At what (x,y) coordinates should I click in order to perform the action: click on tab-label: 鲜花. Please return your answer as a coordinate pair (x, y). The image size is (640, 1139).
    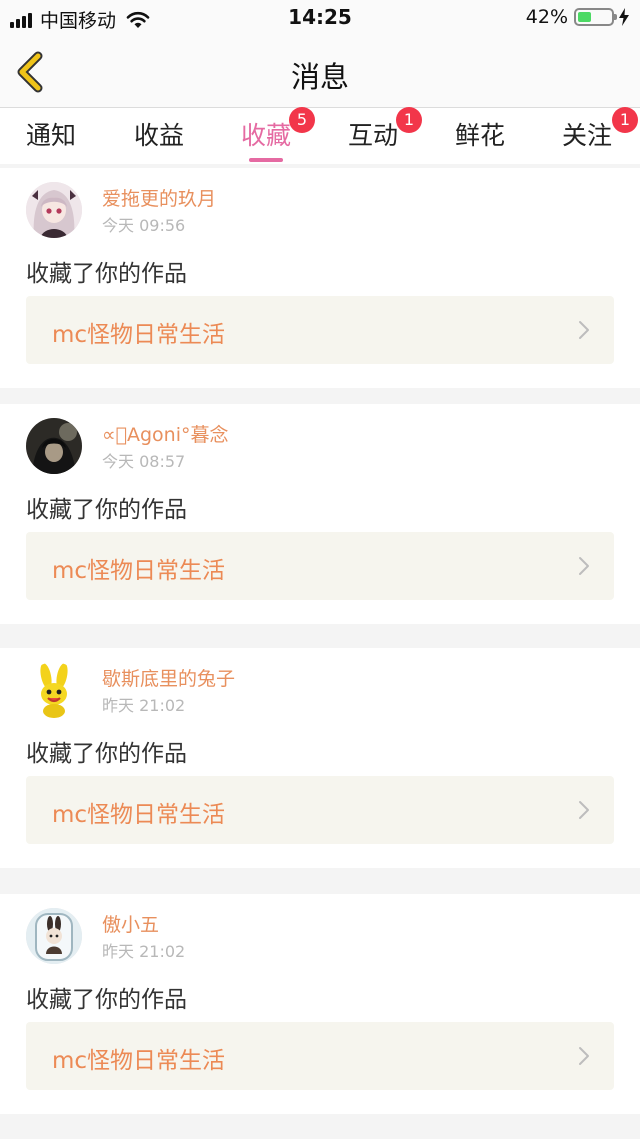
    Looking at the image, I should click on (480, 135).